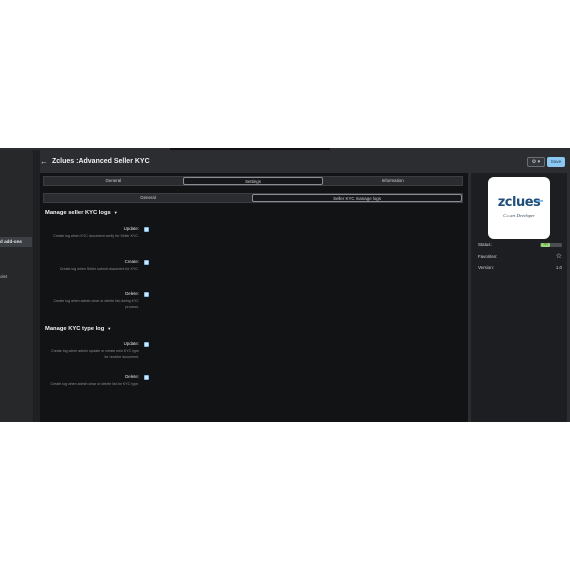  I want to click on tab-settings: Settings, so click(253, 181).